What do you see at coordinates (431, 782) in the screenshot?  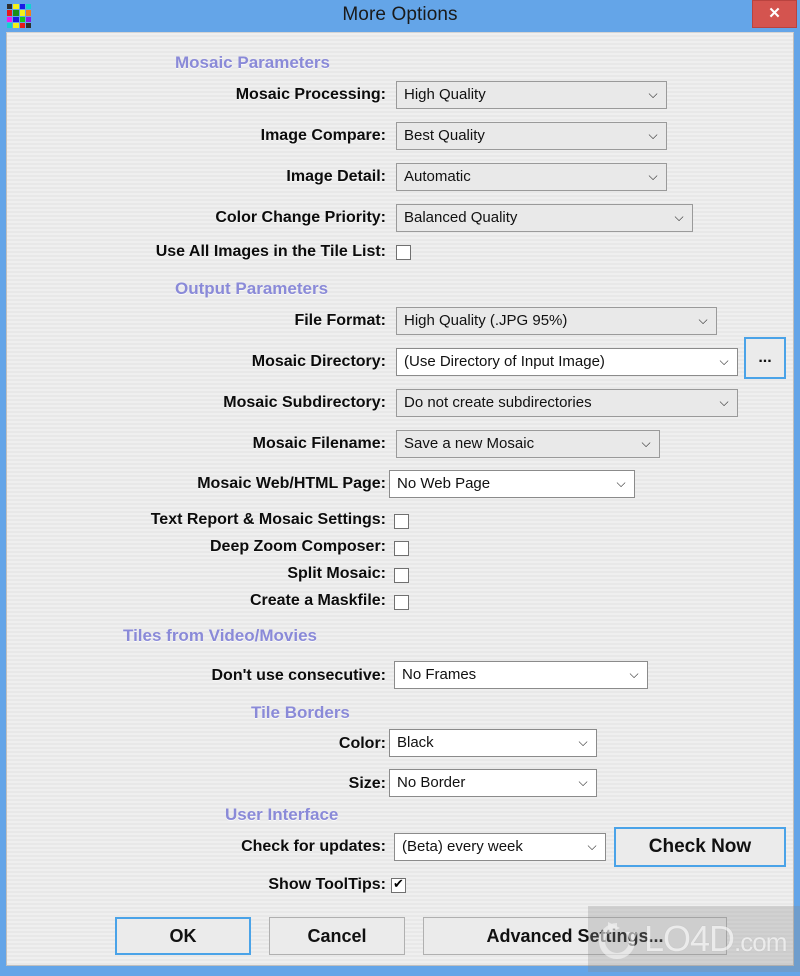 I see `border-size-value: No Border` at bounding box center [431, 782].